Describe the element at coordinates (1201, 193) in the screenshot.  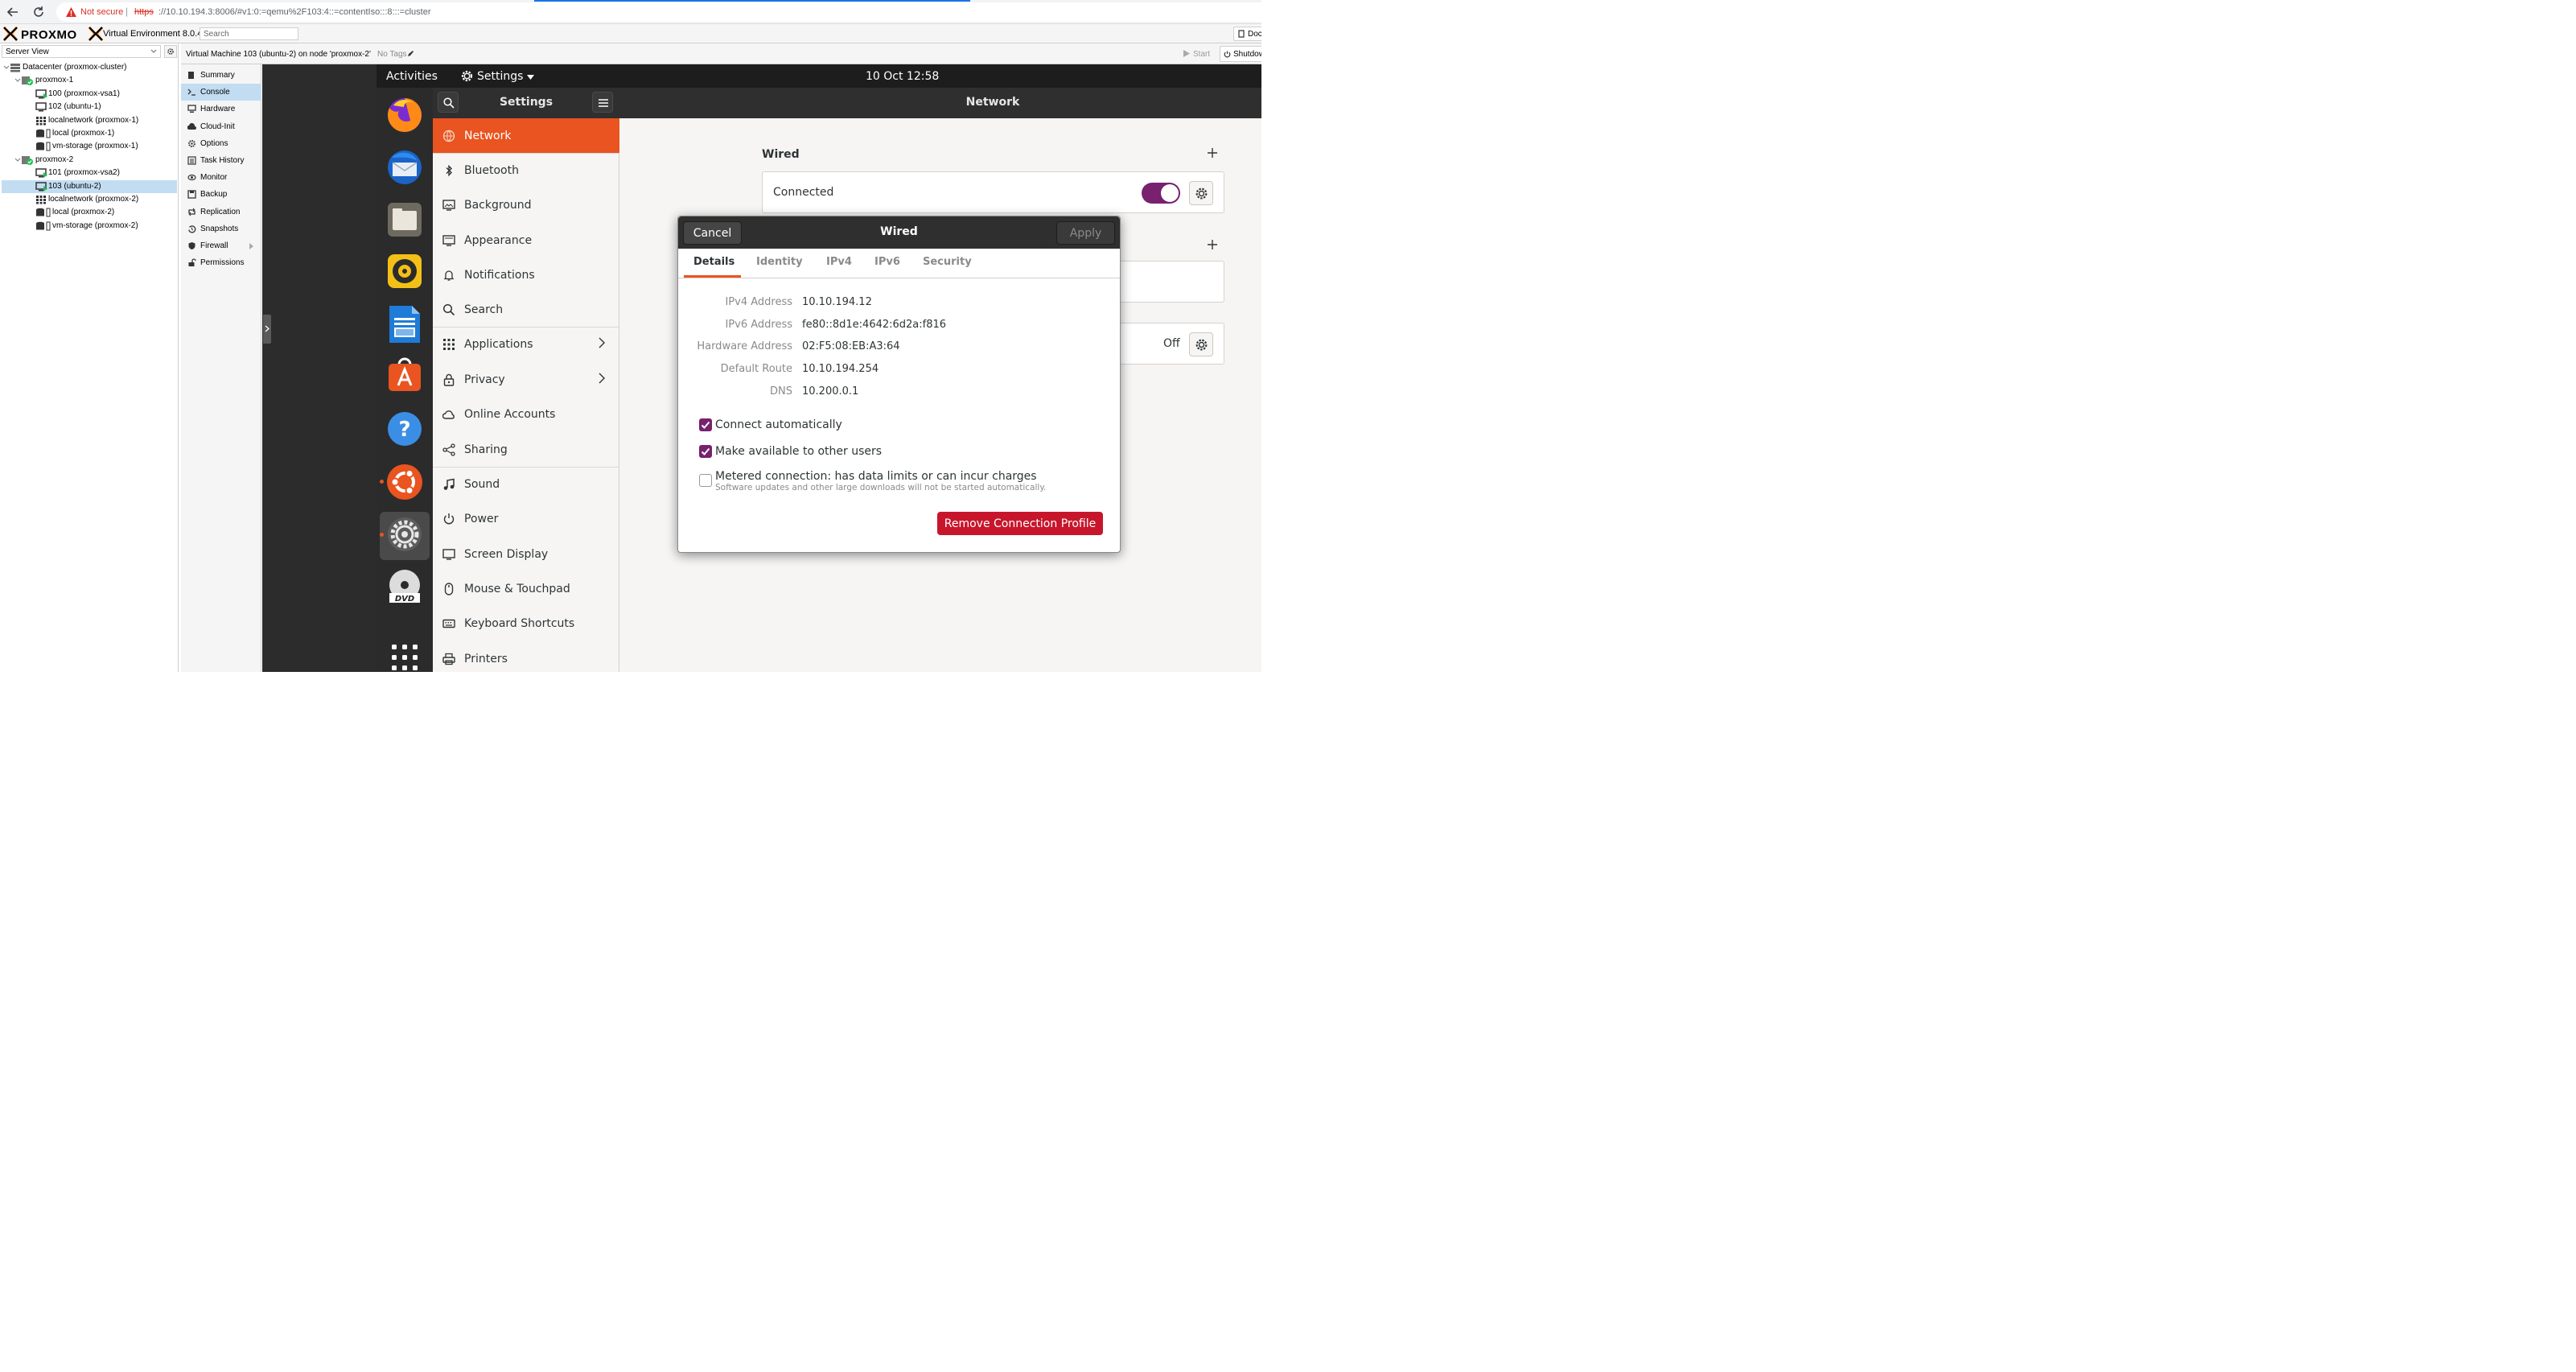
I see `wired-settings-button` at that location.